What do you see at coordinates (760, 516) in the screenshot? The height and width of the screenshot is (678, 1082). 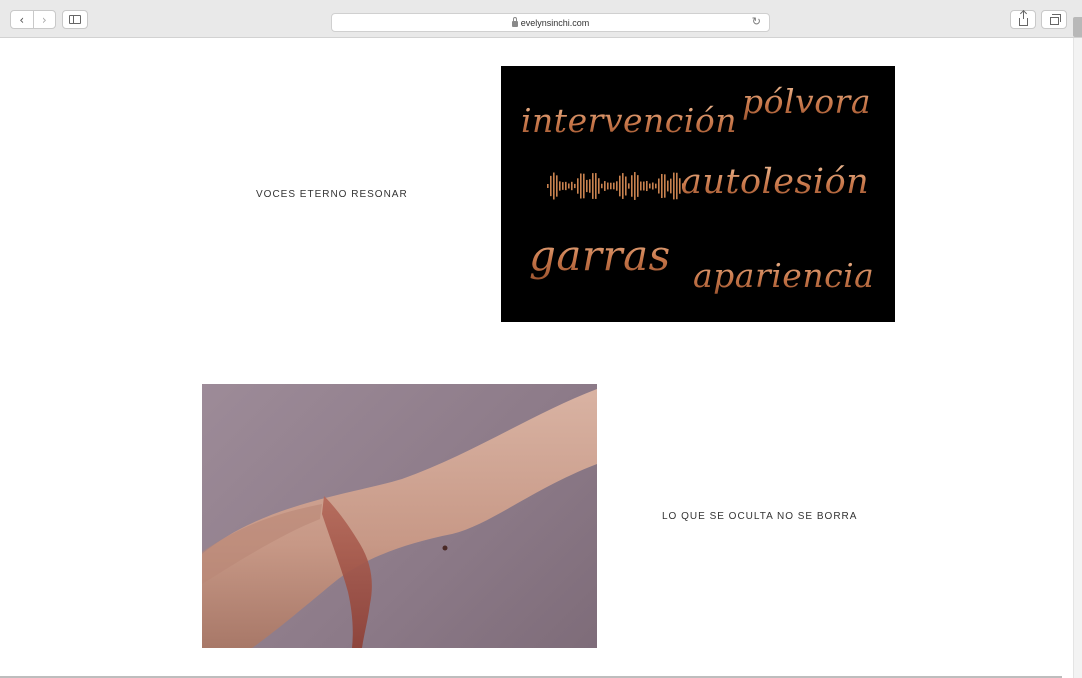 I see `section-caption: LO QUE SE OCULTA NO SE BORRA` at bounding box center [760, 516].